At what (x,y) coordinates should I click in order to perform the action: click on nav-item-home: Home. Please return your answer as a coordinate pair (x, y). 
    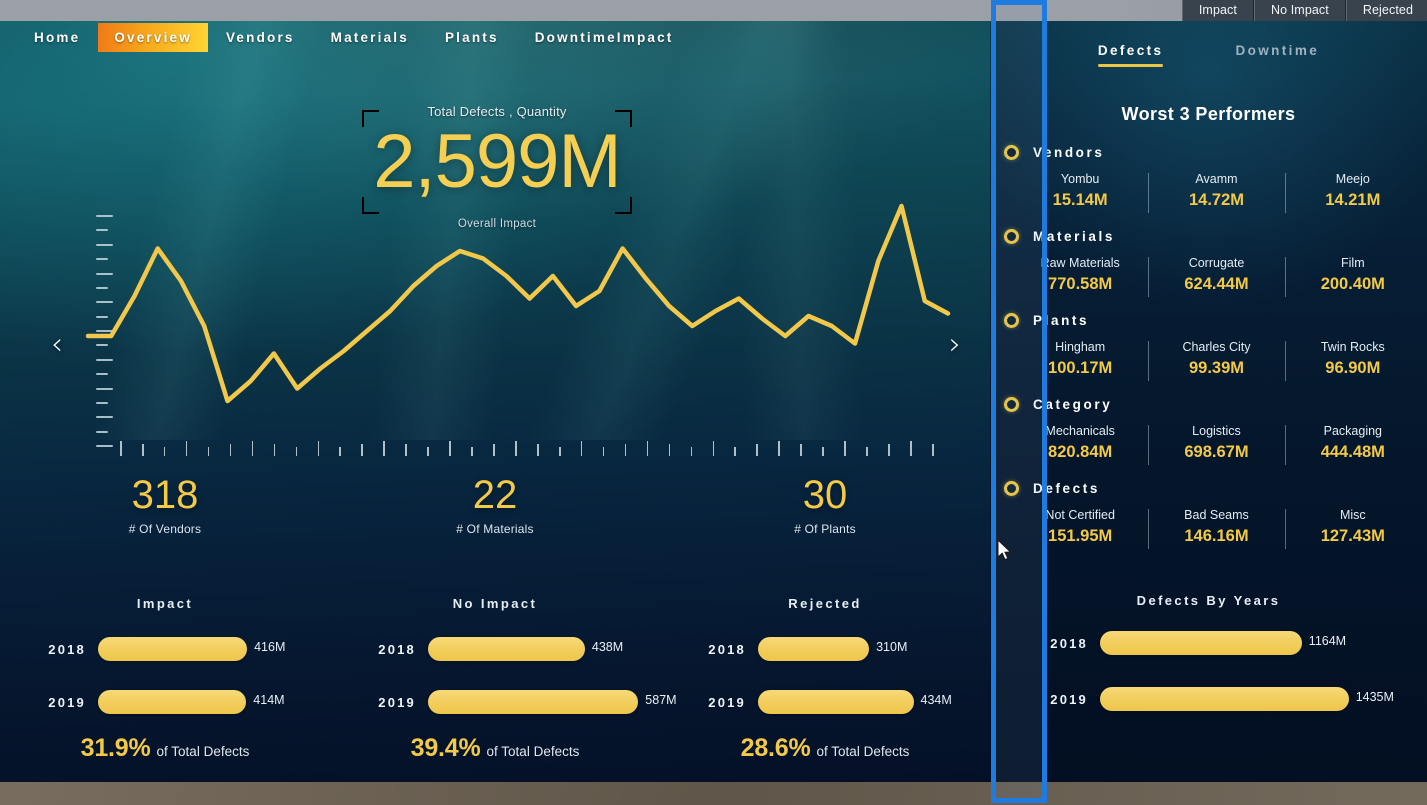
    Looking at the image, I should click on (57, 37).